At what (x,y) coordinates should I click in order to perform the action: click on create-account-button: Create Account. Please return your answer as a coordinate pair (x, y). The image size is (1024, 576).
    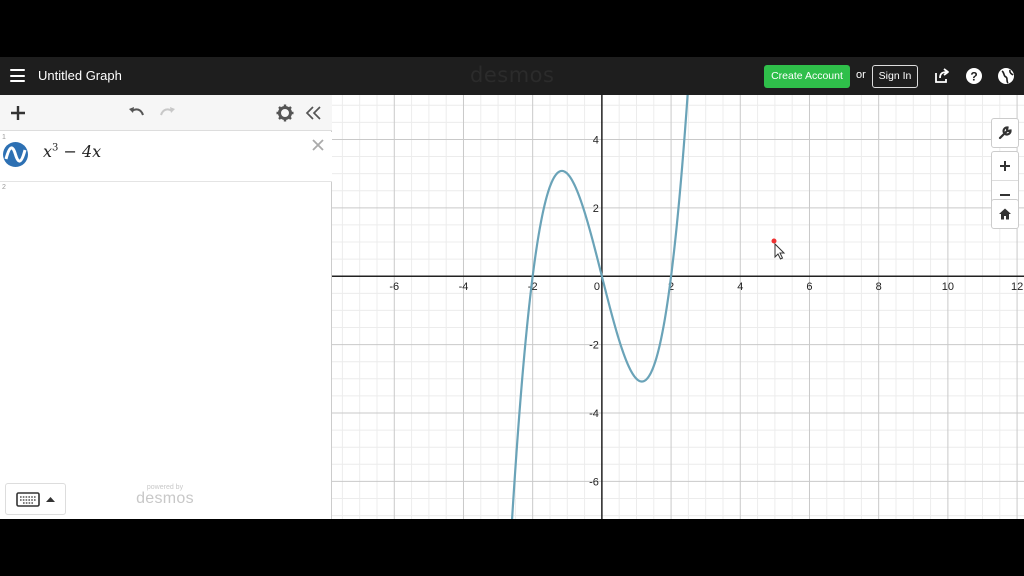
    Looking at the image, I should click on (807, 76).